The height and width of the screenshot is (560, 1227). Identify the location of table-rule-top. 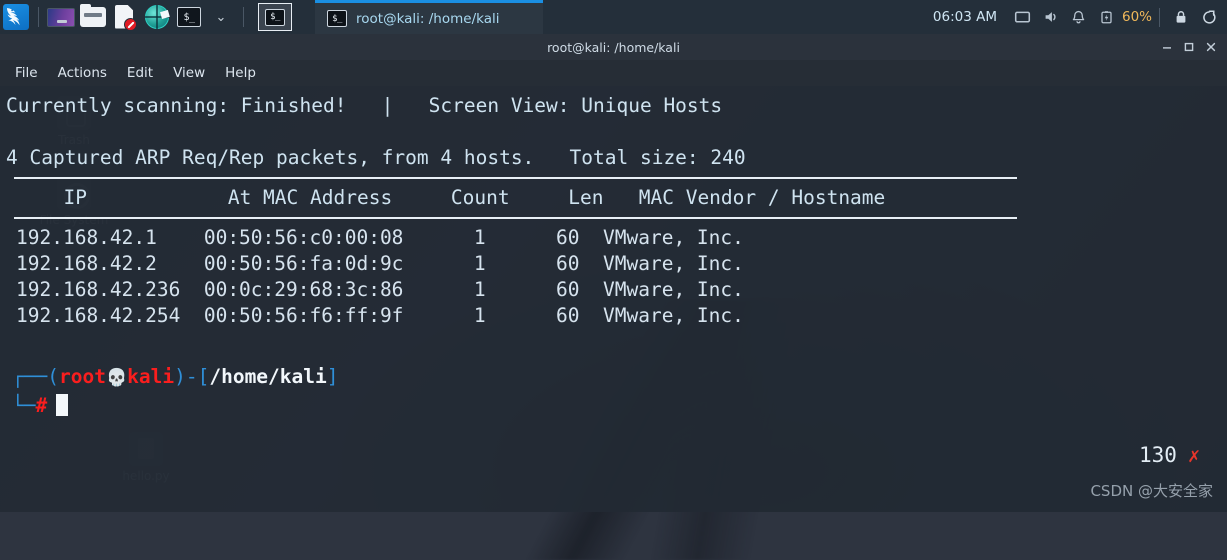
(515, 178).